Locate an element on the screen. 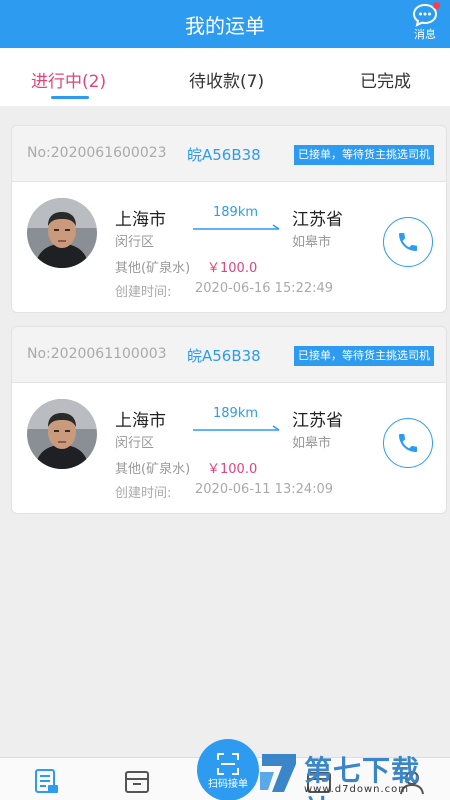  page-title: 我的运单 is located at coordinates (225, 26).